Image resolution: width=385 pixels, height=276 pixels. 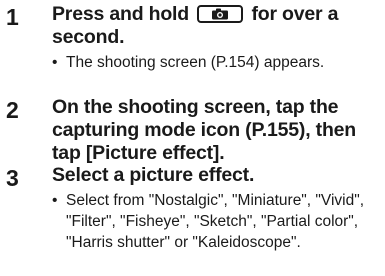 What do you see at coordinates (12, 17) in the screenshot?
I see `step-number: 1` at bounding box center [12, 17].